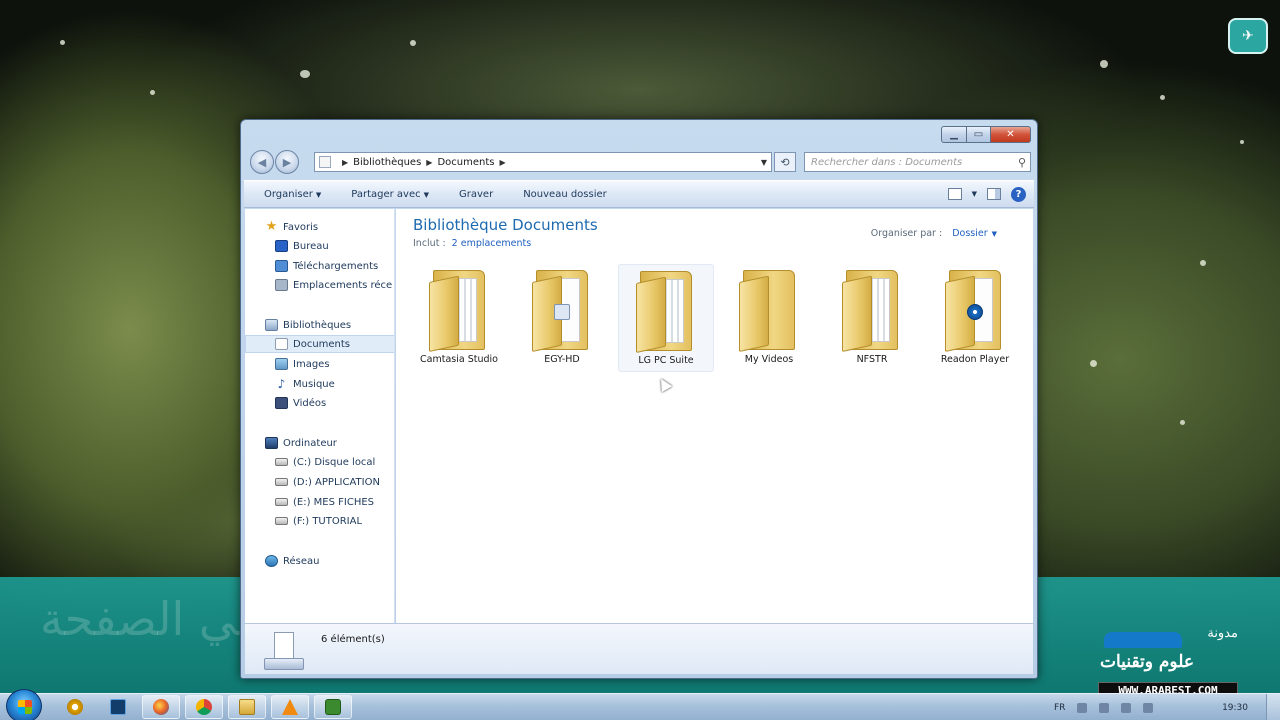 The image size is (1280, 720). I want to click on start-button, so click(24, 704).